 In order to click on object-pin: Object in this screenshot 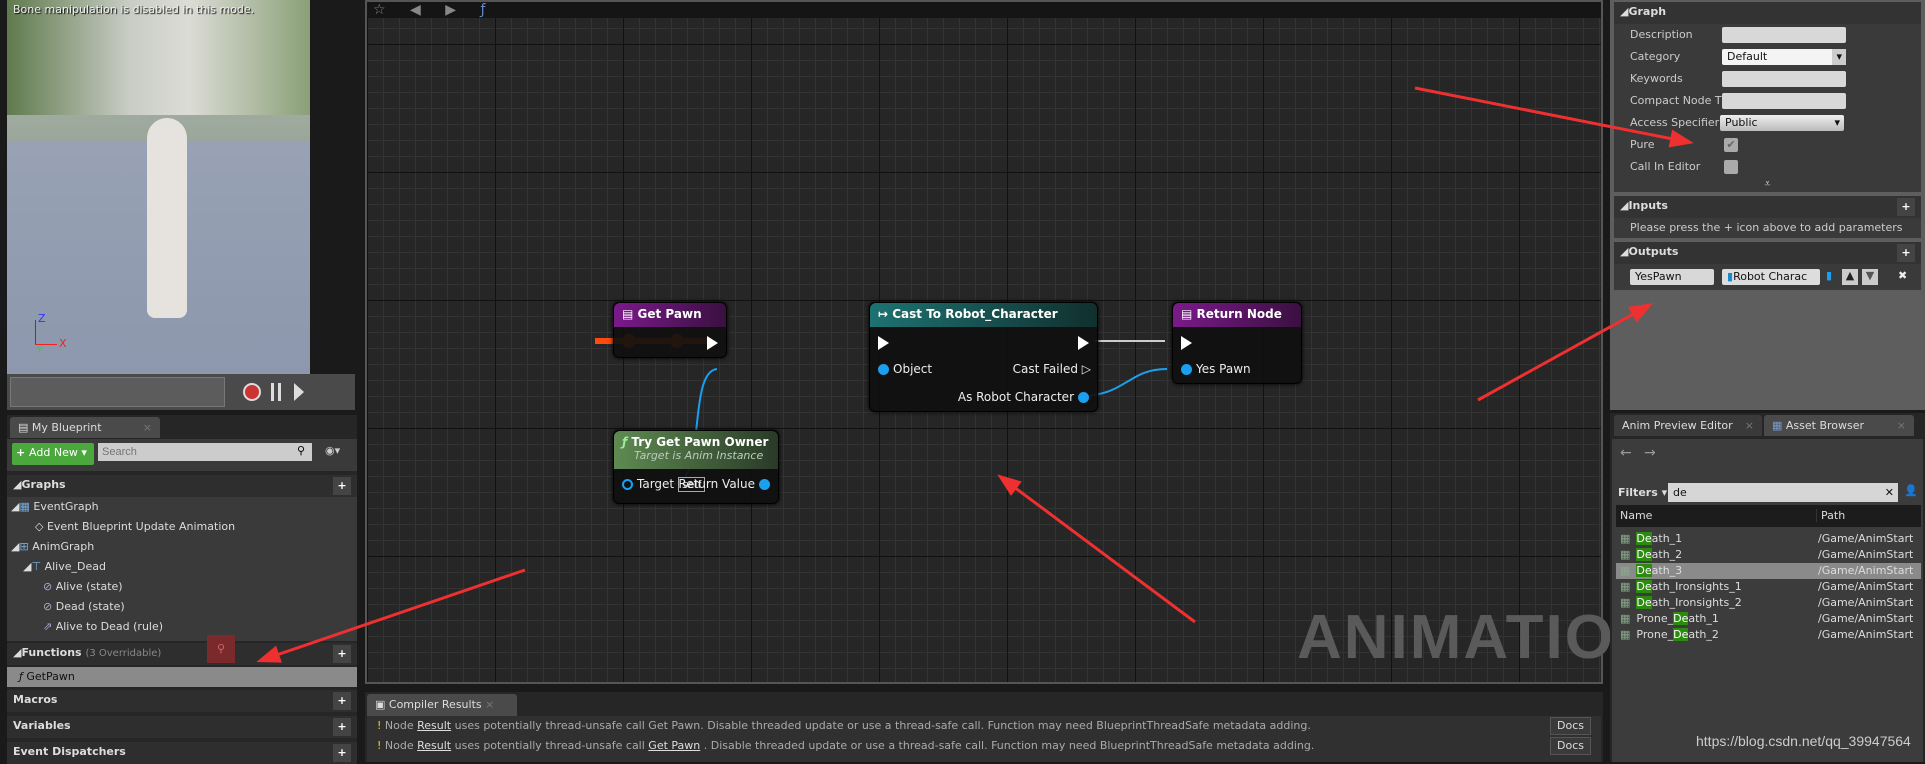, I will do `click(903, 369)`.